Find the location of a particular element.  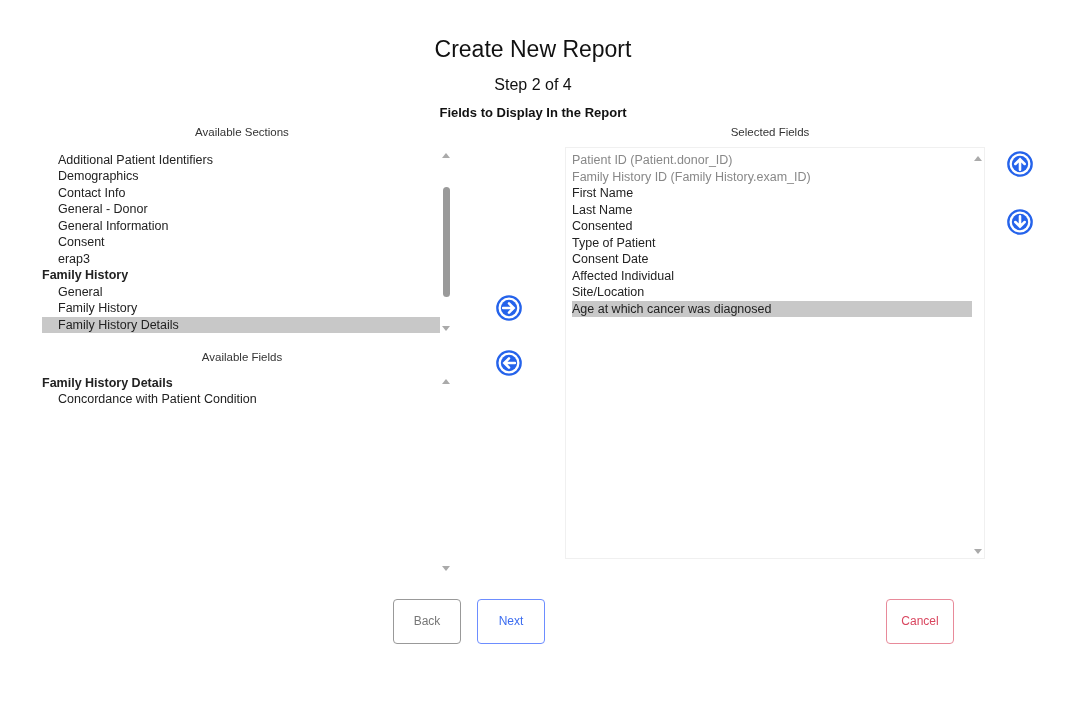

list-item: Concordance with Patient Condition is located at coordinates (241, 399).